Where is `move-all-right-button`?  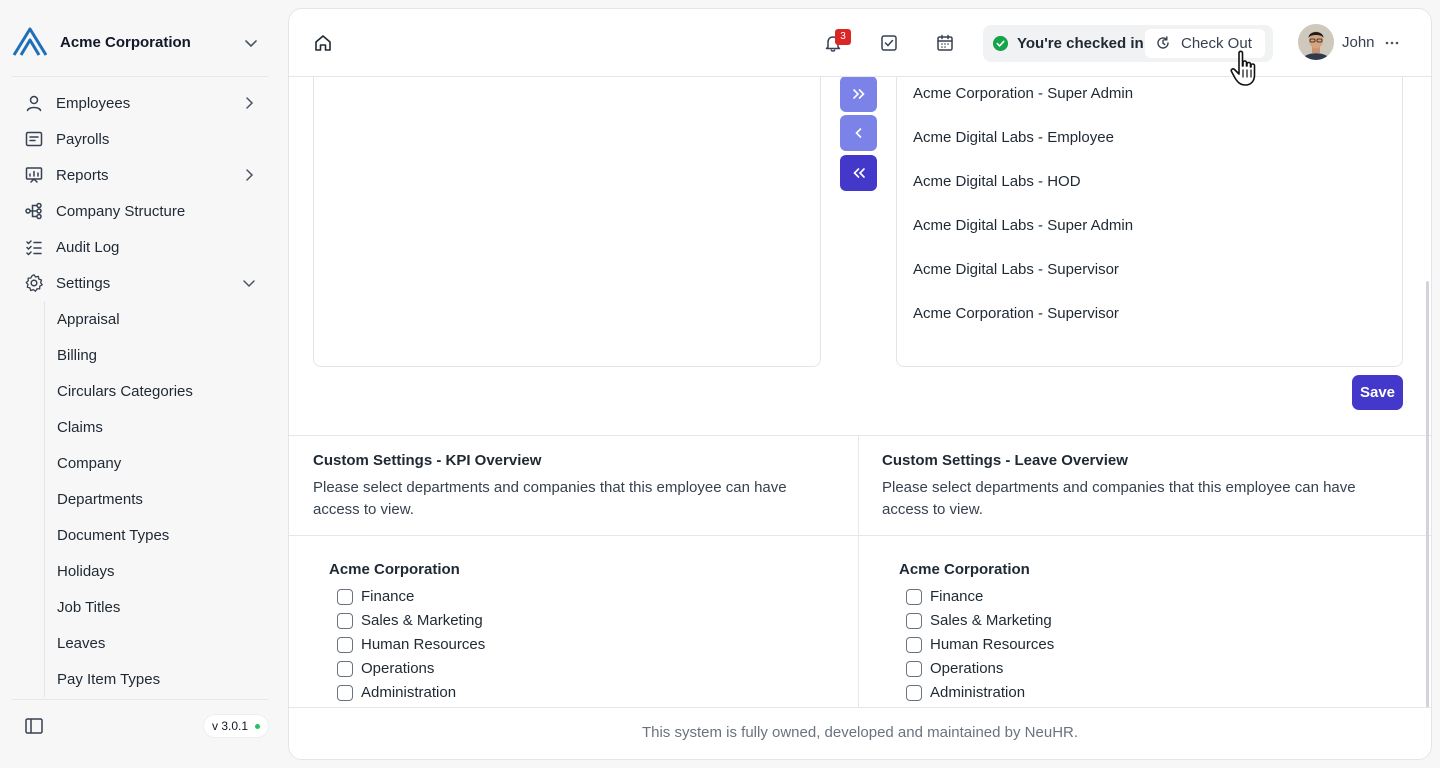
move-all-right-button is located at coordinates (858, 94).